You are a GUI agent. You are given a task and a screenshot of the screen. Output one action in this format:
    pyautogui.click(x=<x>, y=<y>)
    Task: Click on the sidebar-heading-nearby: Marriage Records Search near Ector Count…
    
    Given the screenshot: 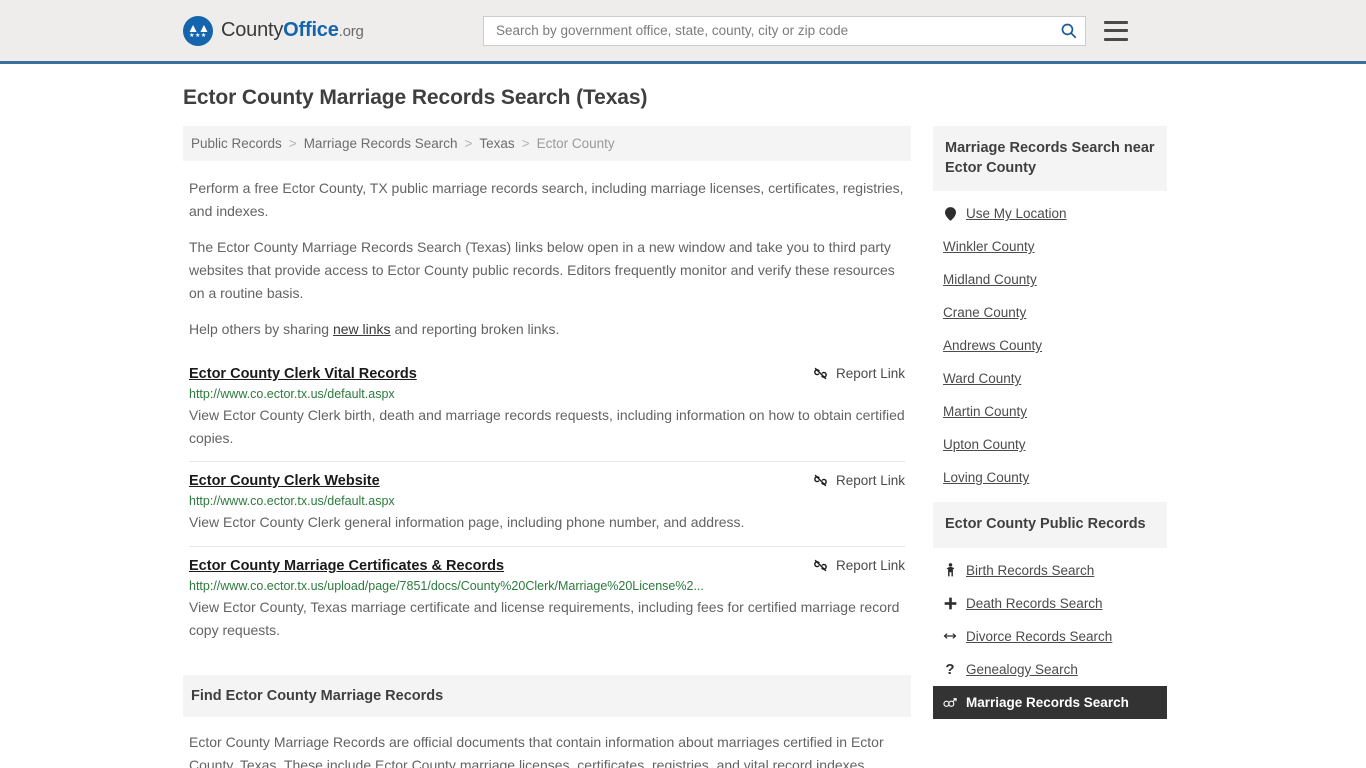 What is the action you would take?
    pyautogui.click(x=1050, y=159)
    